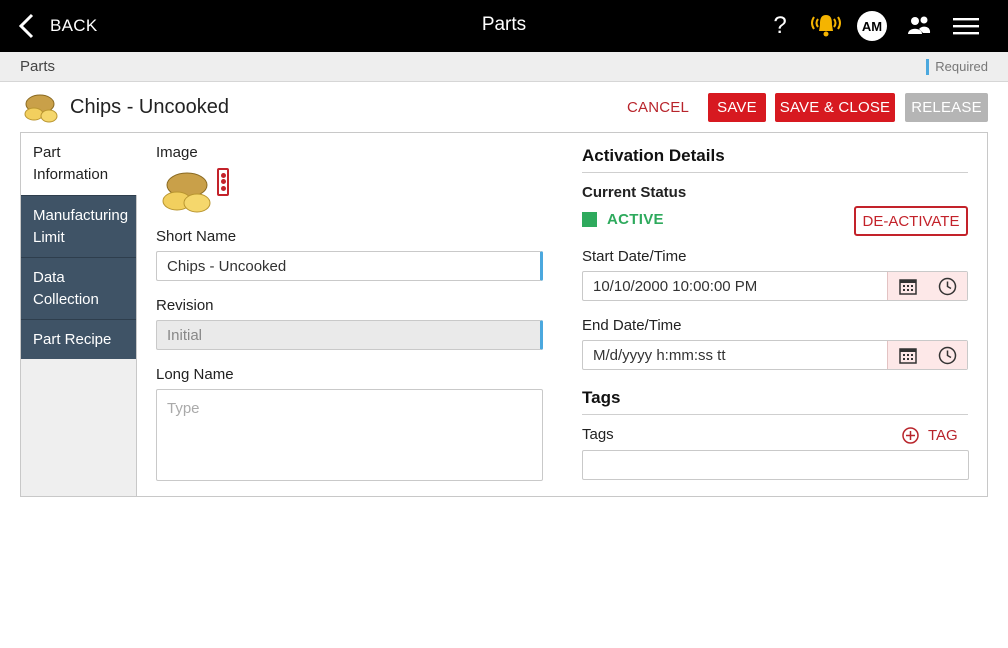 The width and height of the screenshot is (1008, 648). I want to click on short-name-label: Short Name, so click(196, 236).